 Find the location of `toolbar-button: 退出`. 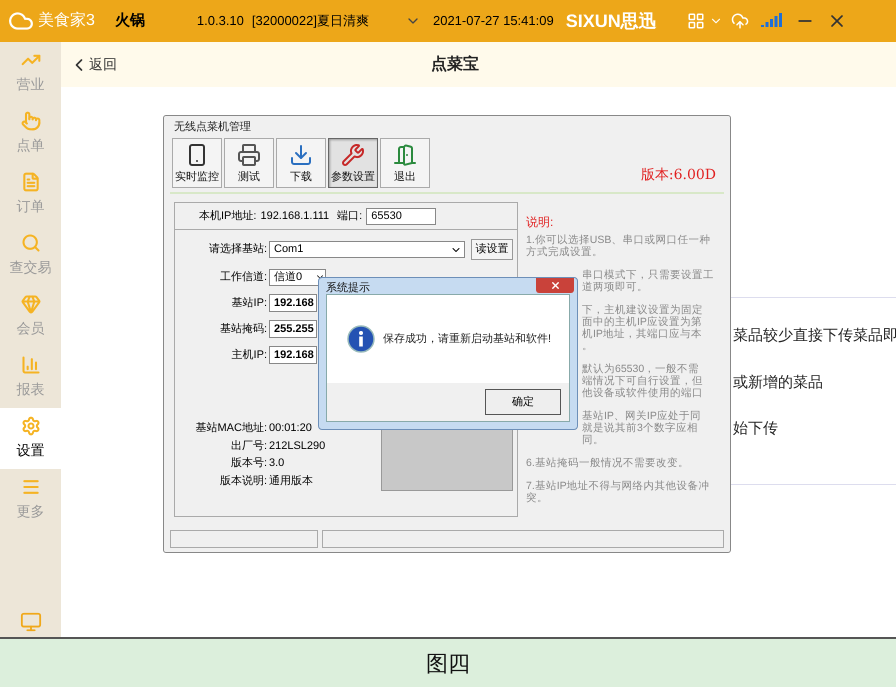

toolbar-button: 退出 is located at coordinates (405, 163).